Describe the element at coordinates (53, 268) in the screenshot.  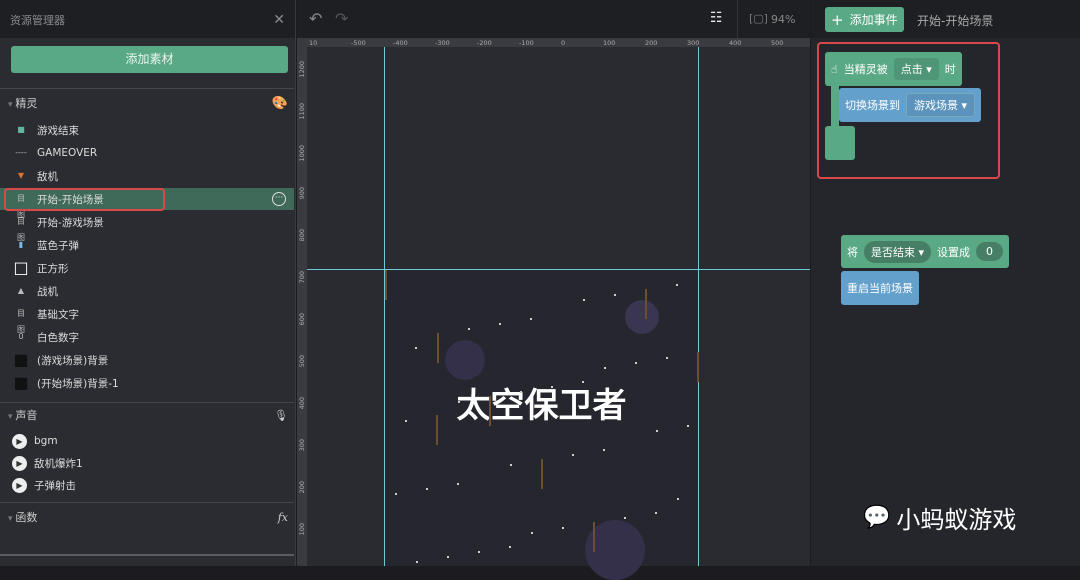
I see `sprite-label: 正方形` at that location.